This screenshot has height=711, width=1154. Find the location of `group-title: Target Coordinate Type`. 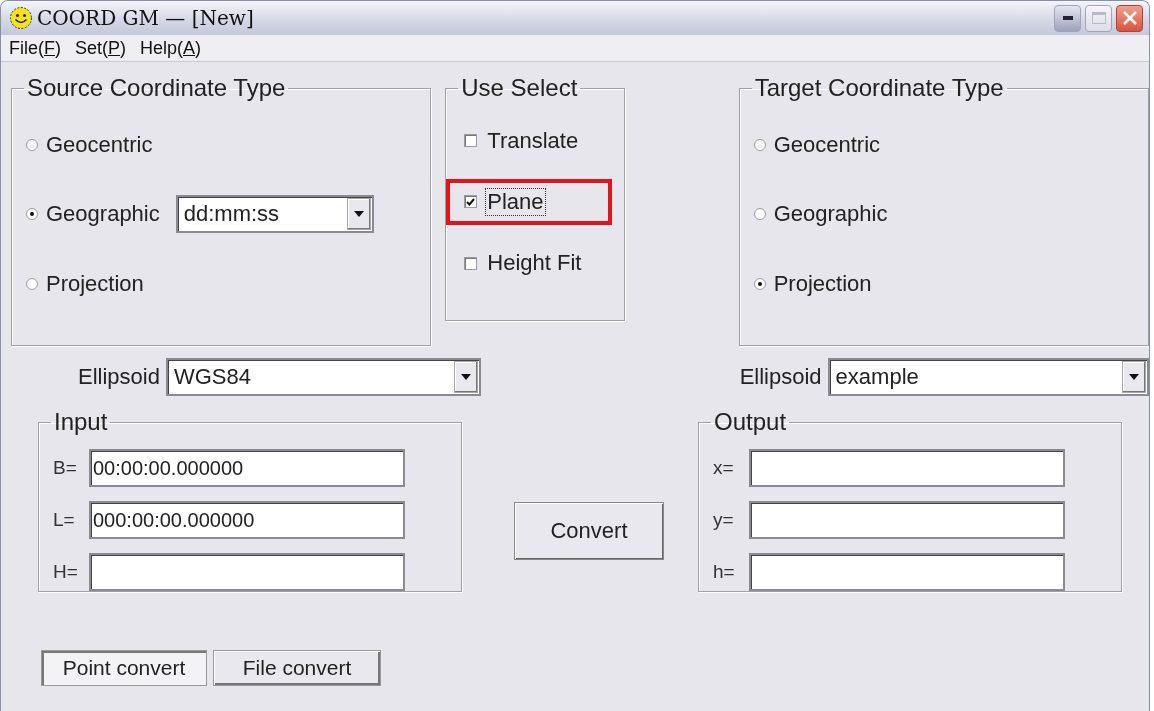

group-title: Target Coordinate Type is located at coordinates (879, 88).